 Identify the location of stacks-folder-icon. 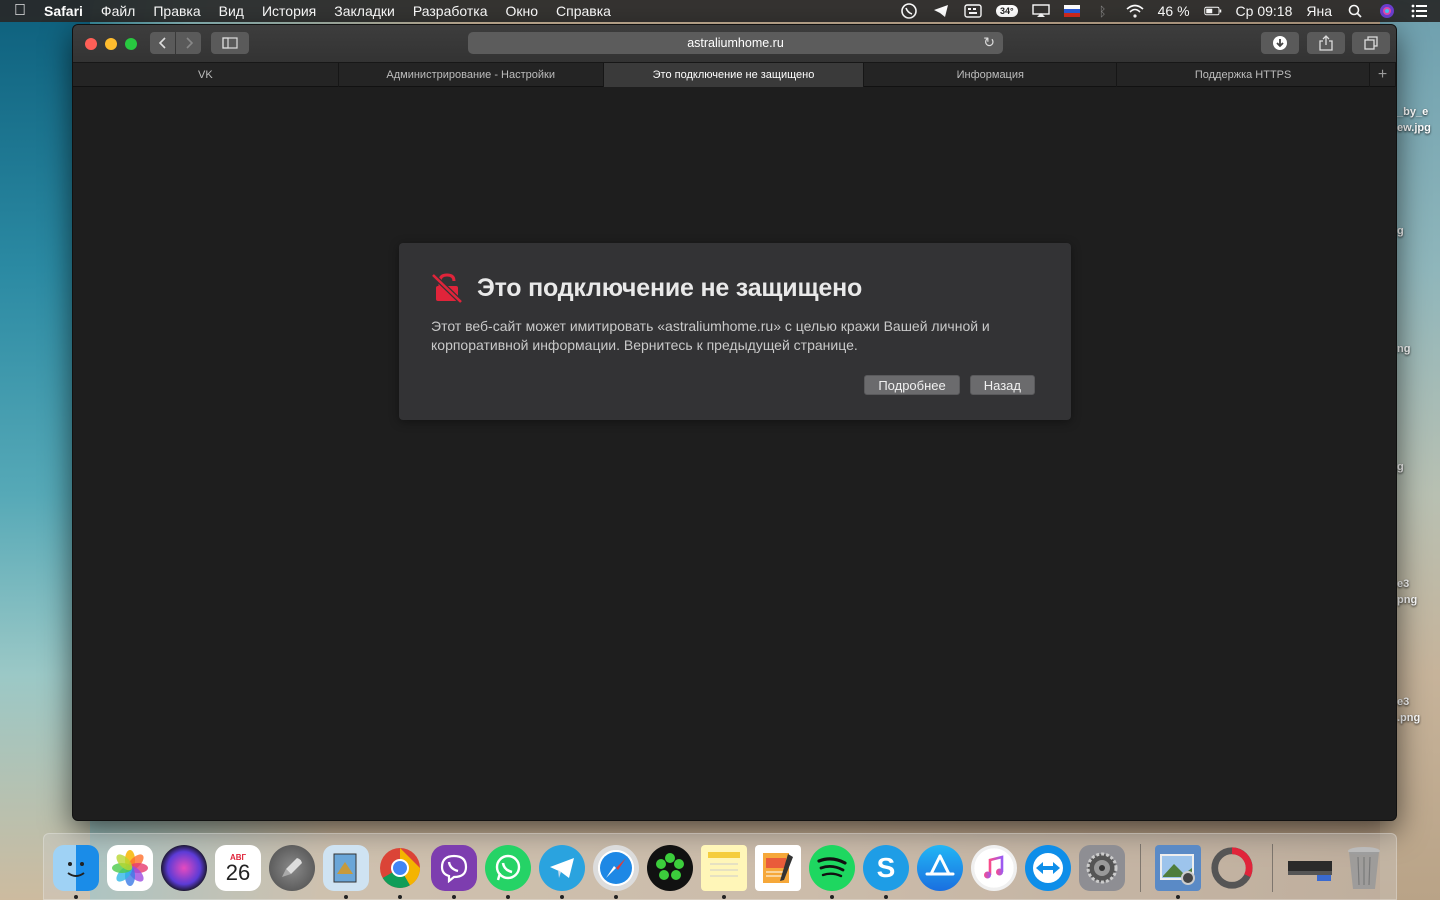
(1310, 868).